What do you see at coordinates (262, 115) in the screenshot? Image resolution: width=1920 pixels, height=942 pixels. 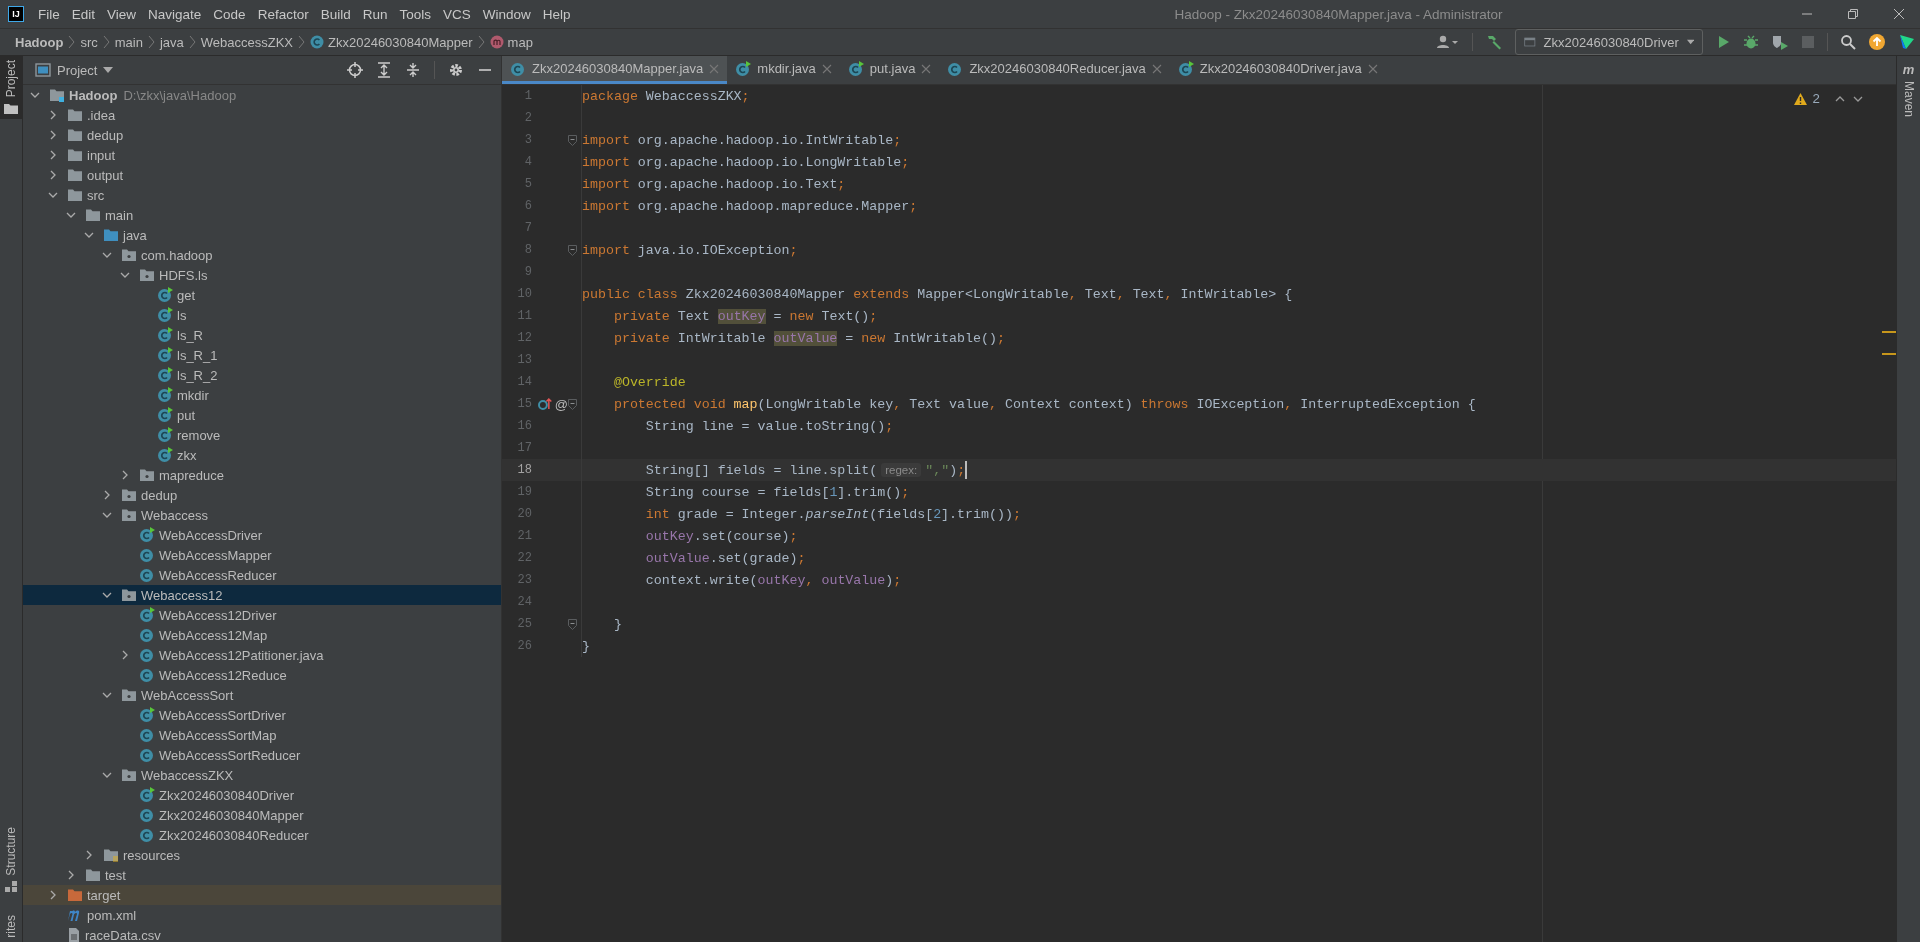 I see `tree-item: .idea` at bounding box center [262, 115].